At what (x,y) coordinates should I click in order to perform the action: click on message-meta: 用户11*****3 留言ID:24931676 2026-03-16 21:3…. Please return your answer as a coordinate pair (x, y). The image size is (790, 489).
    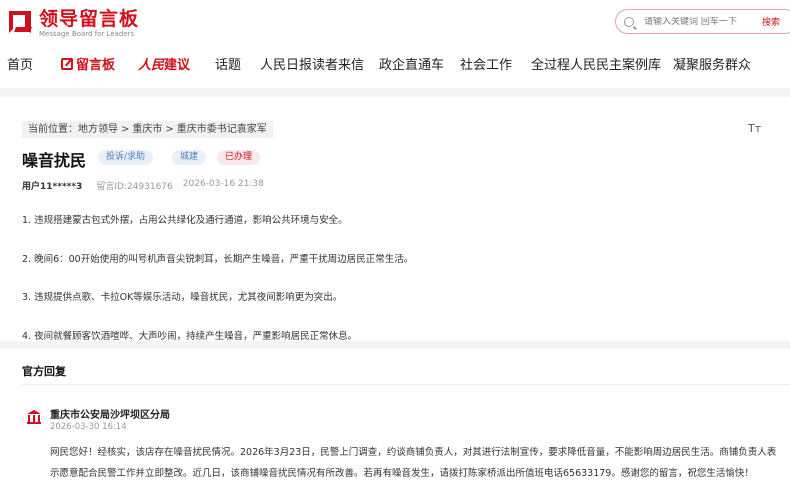
    Looking at the image, I should click on (143, 185).